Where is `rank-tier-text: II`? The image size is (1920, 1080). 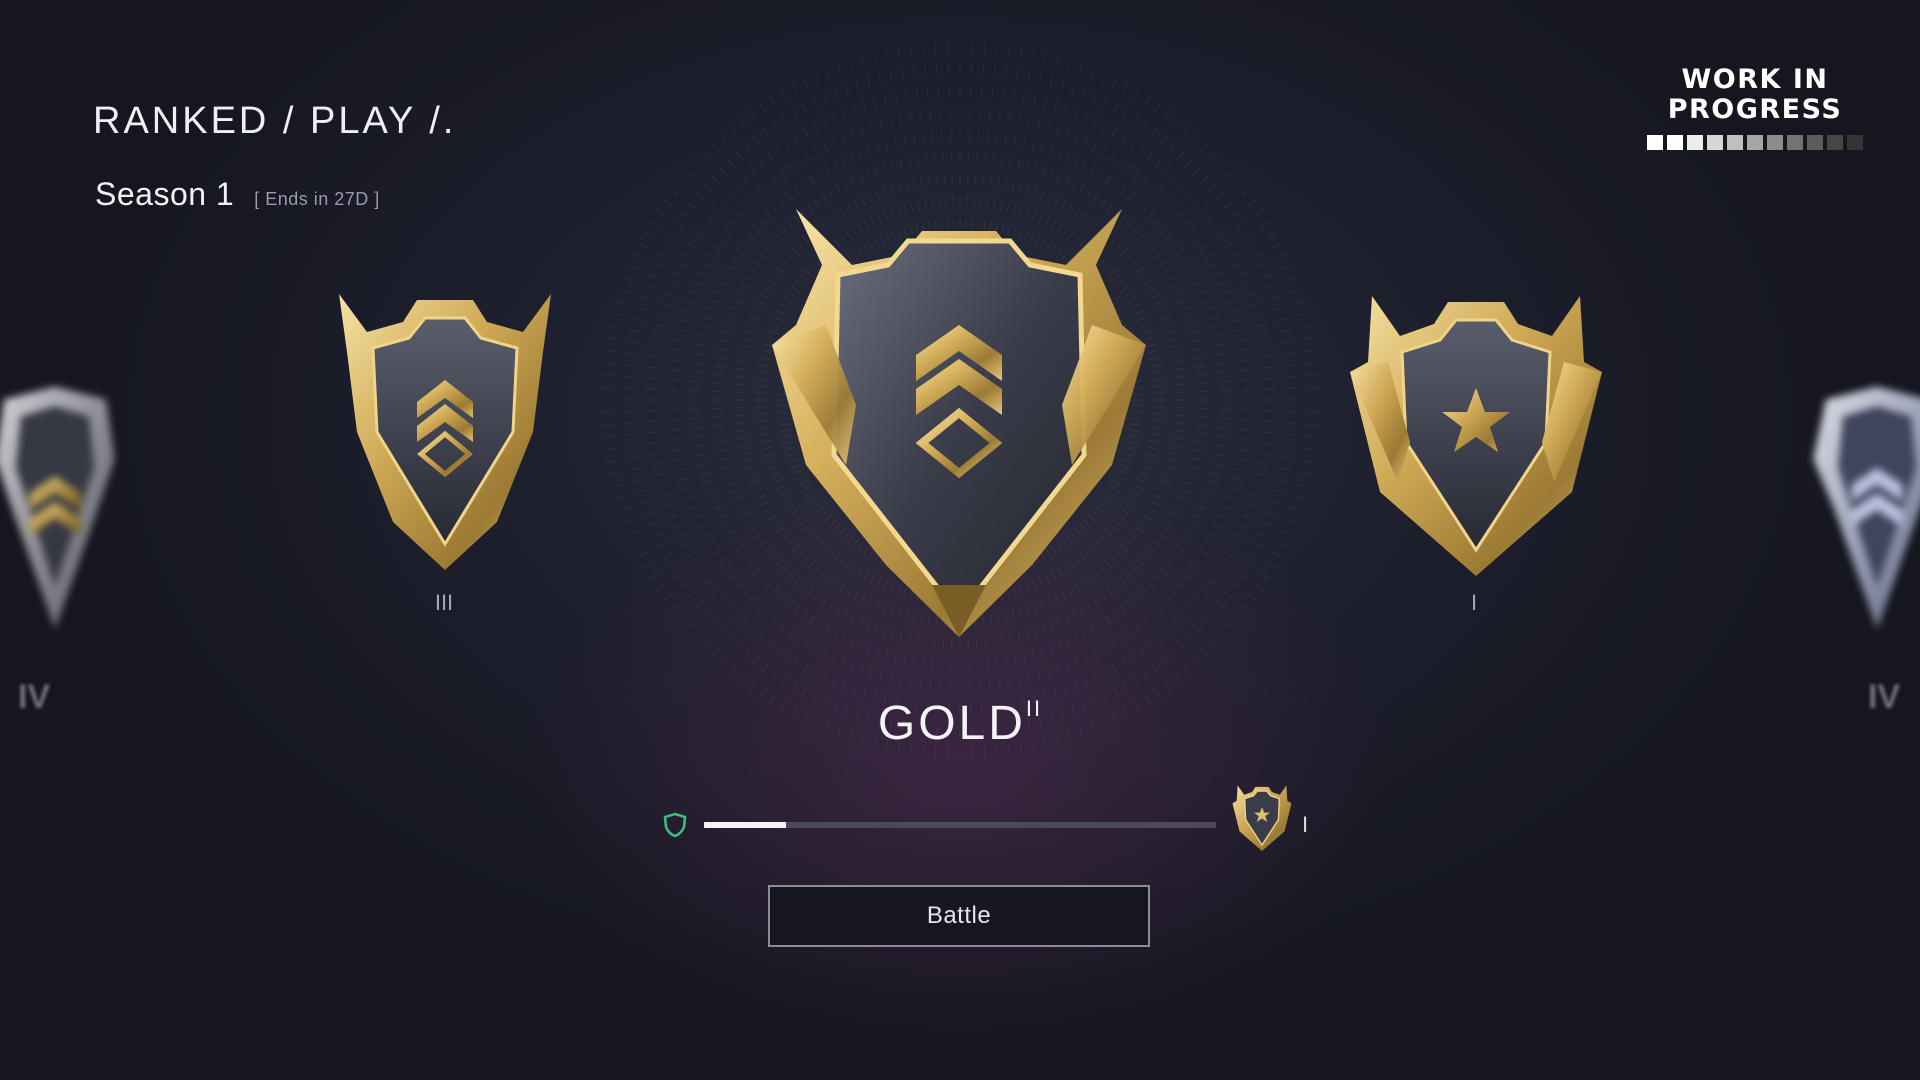
rank-tier-text: II is located at coordinates (1034, 708).